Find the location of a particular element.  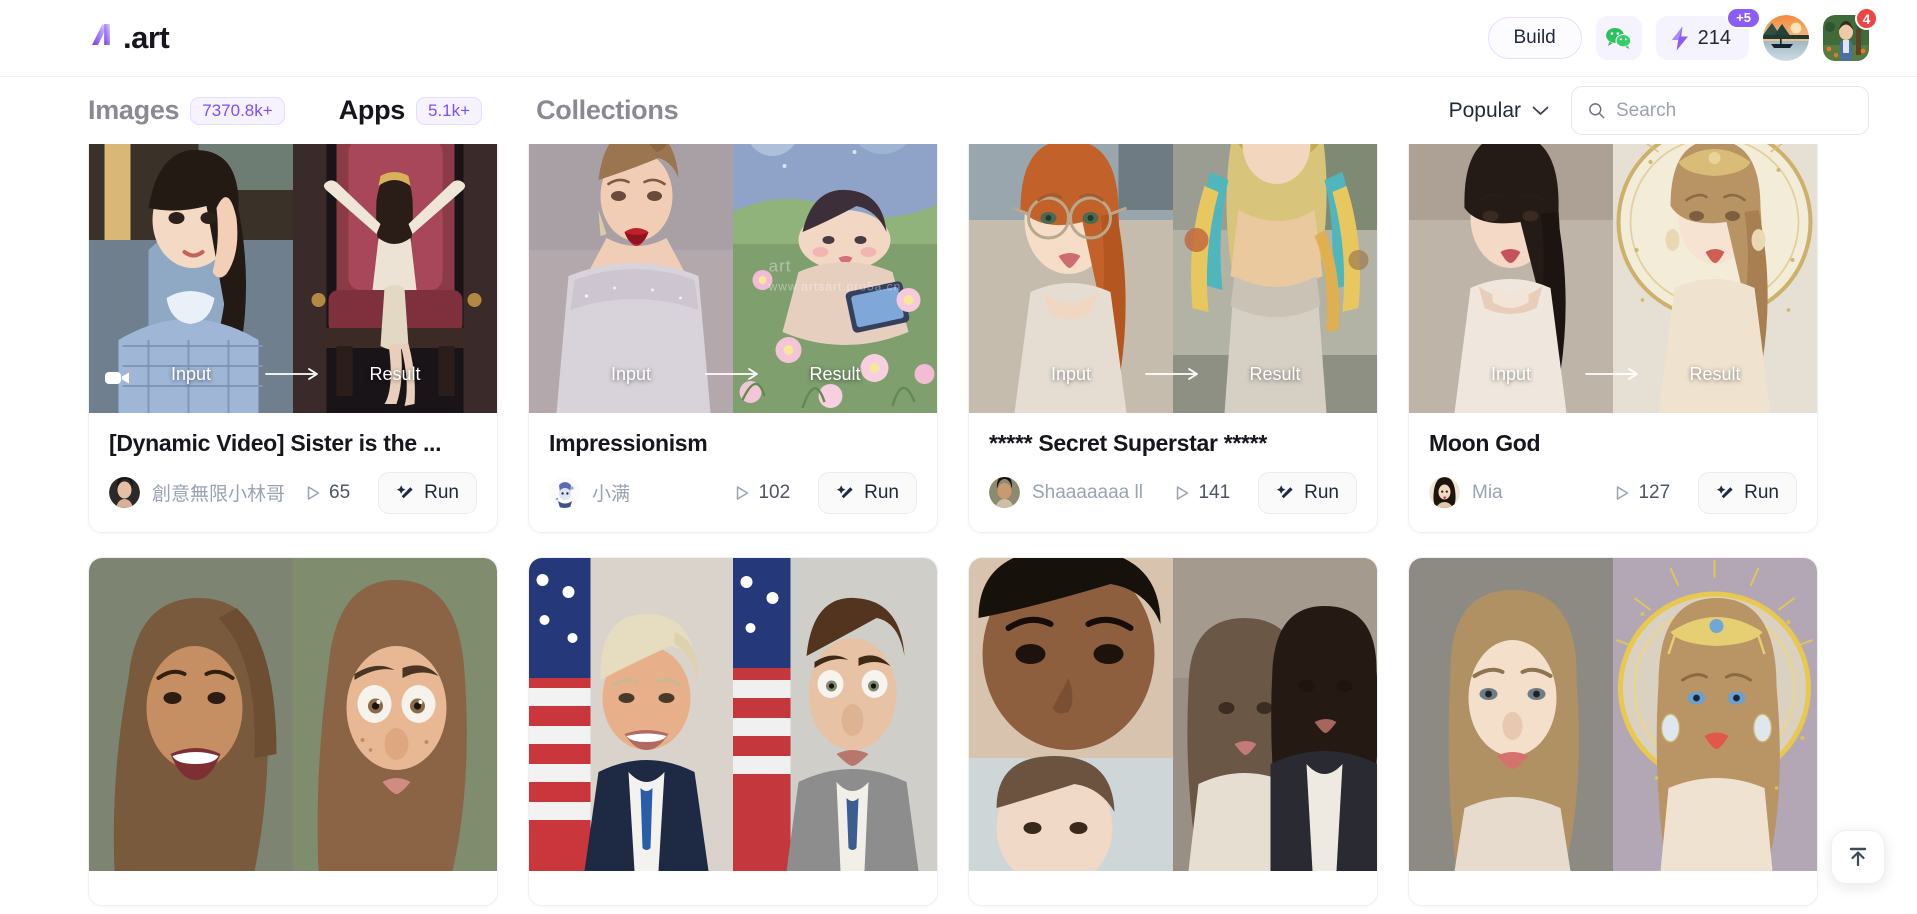

notification-count-badge: 4 is located at coordinates (1866, 18).